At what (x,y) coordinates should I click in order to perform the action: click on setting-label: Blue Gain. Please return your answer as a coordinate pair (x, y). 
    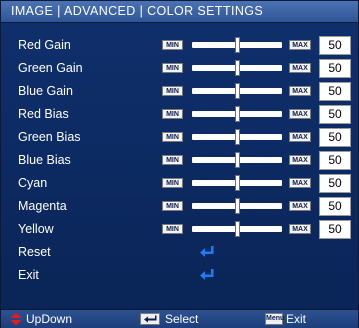
    Looking at the image, I should click on (45, 91).